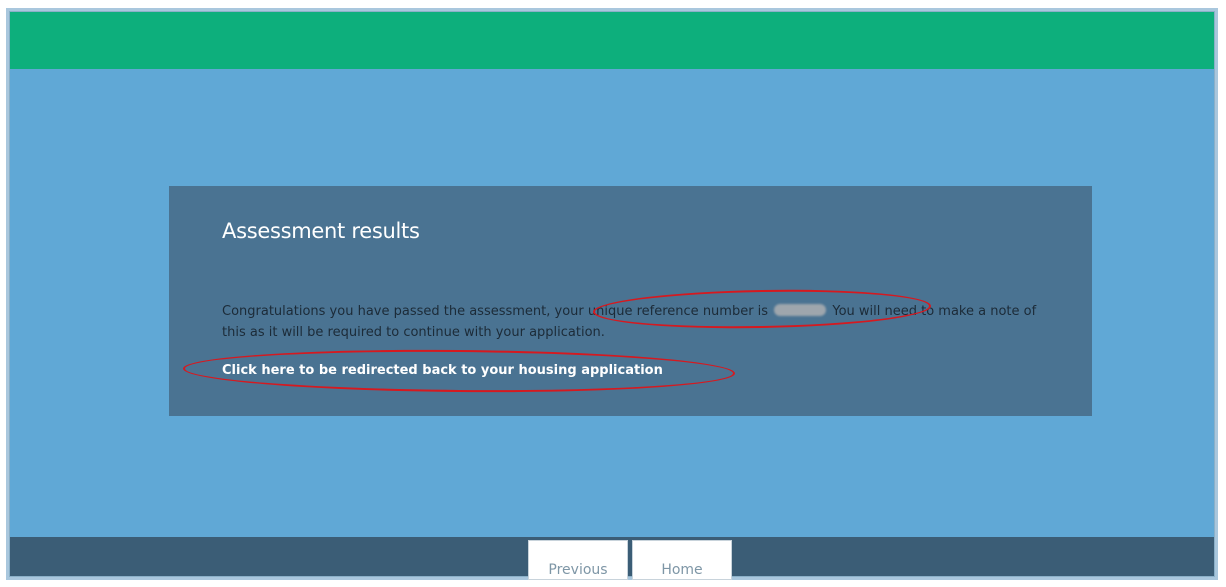 This screenshot has width=1226, height=587. Describe the element at coordinates (612, 40) in the screenshot. I see `header-bar` at that location.